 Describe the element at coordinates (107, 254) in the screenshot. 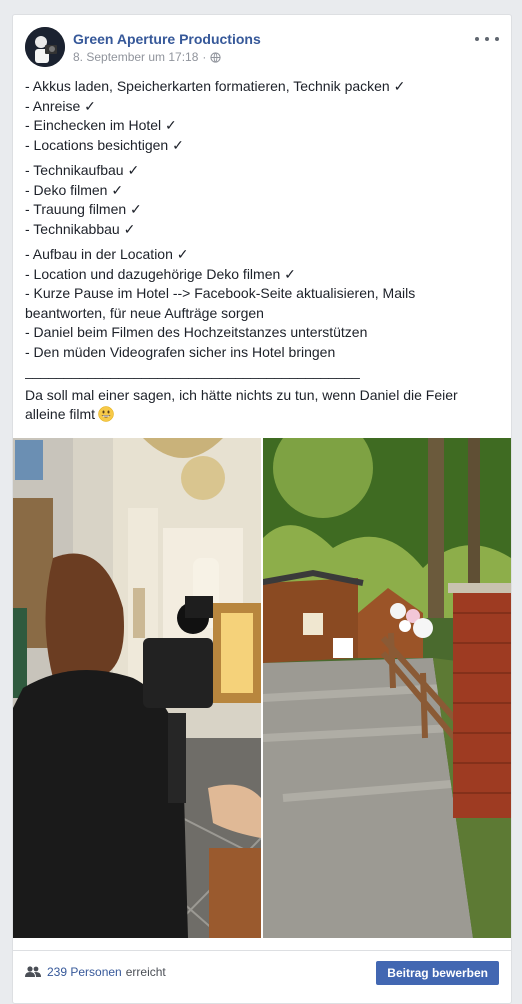

I see `list-item: - Aufbau in der Location ✓` at that location.